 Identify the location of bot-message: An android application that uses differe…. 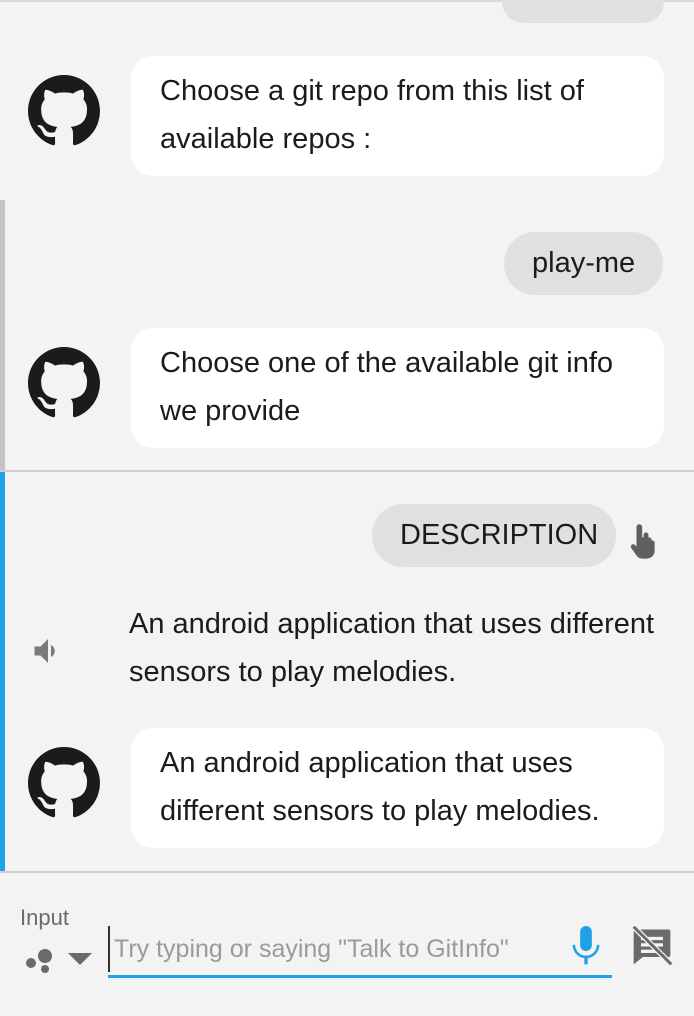
(397, 788).